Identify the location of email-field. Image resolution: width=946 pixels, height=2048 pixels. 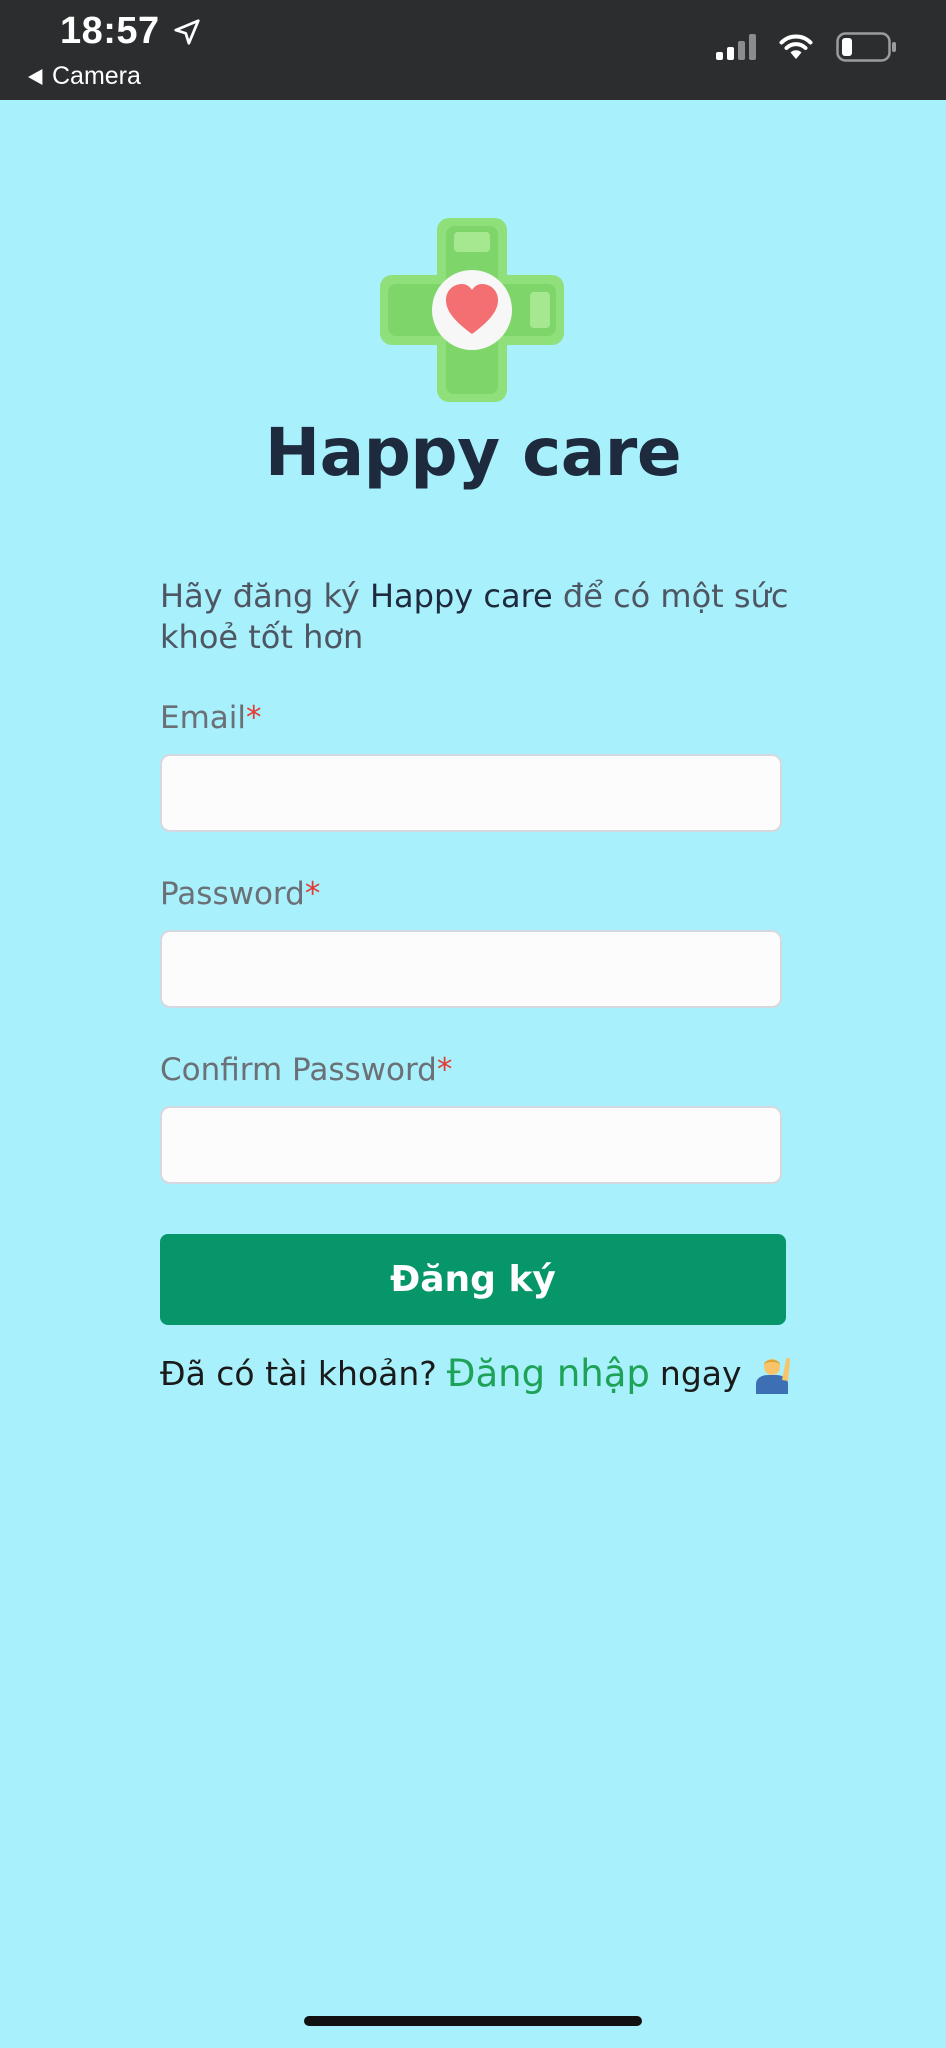
(471, 793).